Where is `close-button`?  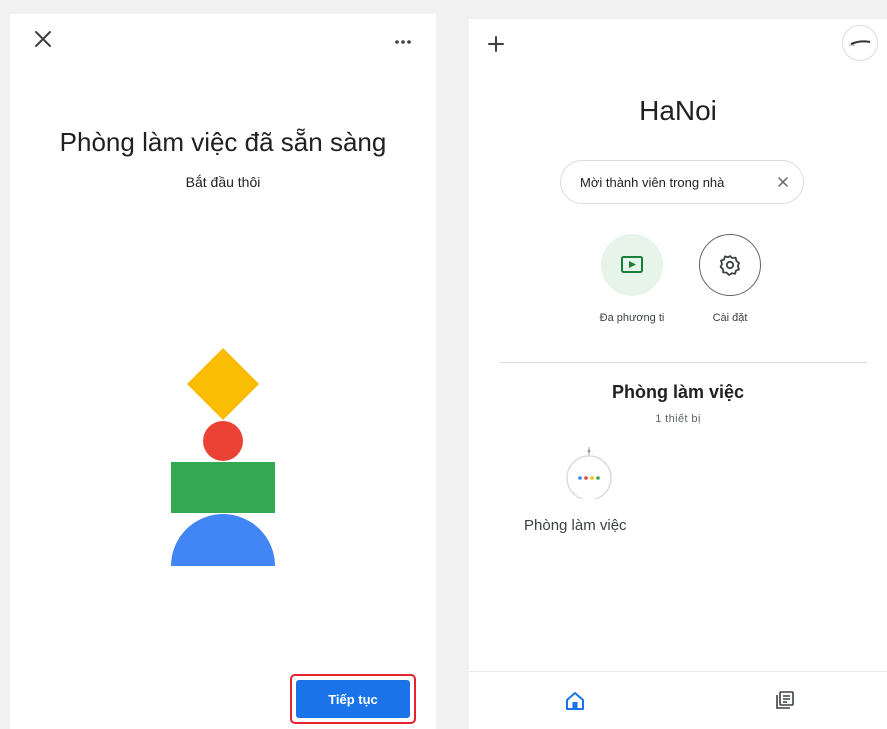
close-button is located at coordinates (43, 39).